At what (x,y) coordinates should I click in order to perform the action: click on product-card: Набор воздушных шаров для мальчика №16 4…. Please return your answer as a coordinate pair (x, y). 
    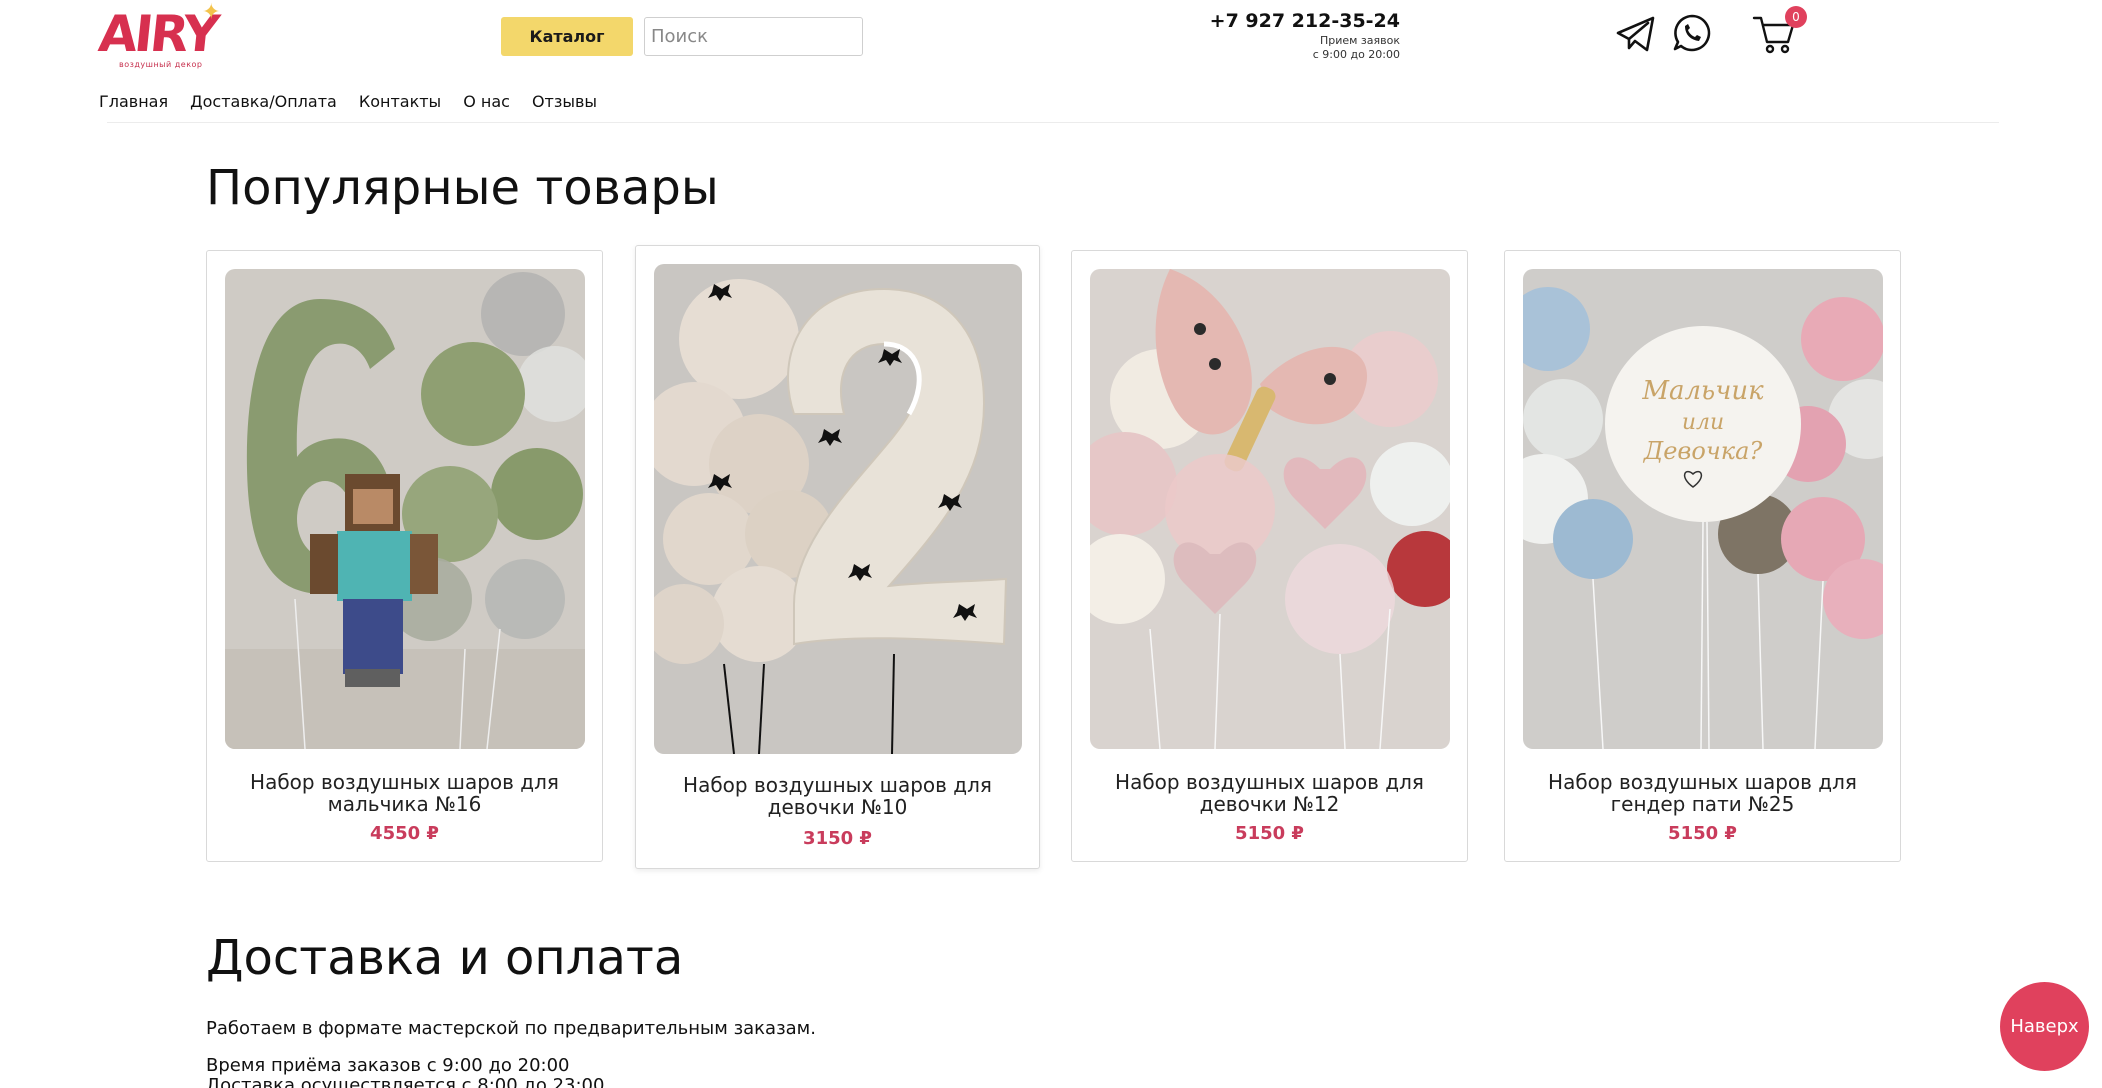
    Looking at the image, I should click on (404, 556).